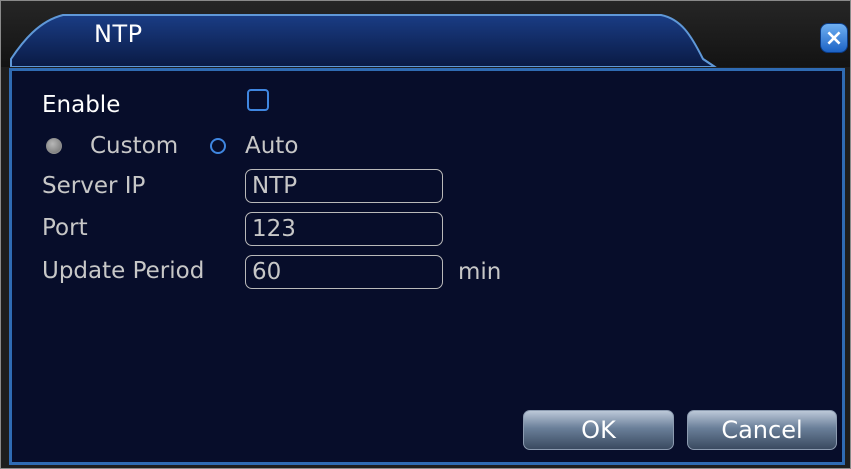  I want to click on close-button: ×, so click(834, 38).